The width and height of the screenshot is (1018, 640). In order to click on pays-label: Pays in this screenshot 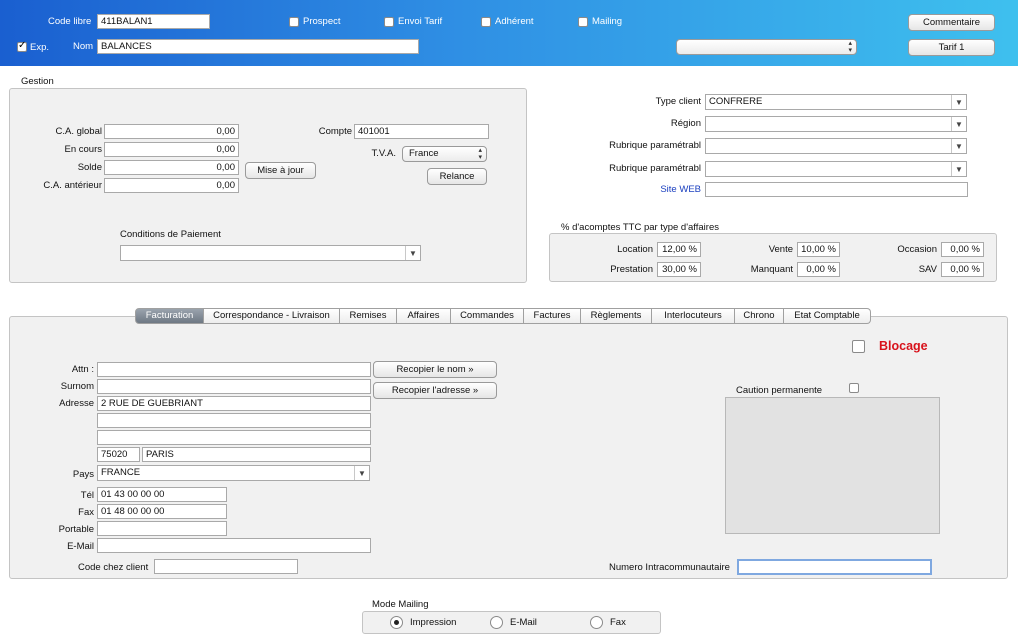, I will do `click(83, 474)`.